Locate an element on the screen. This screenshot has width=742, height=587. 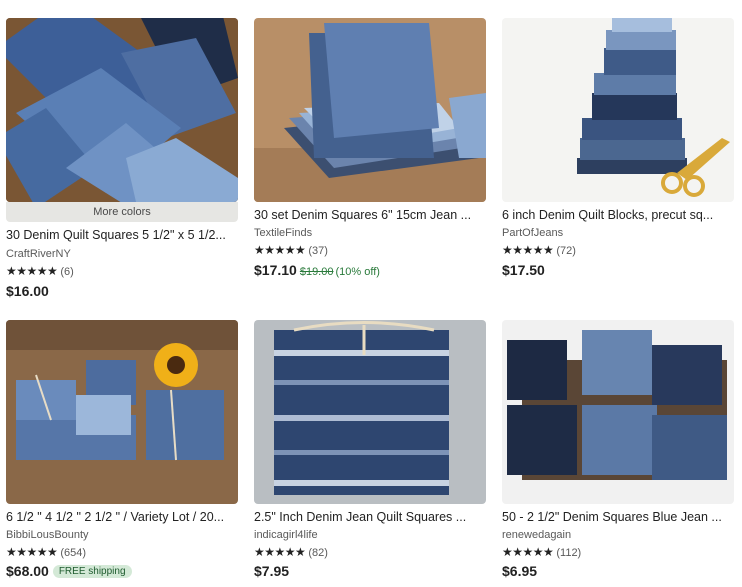
price: $17.50 is located at coordinates (523, 270).